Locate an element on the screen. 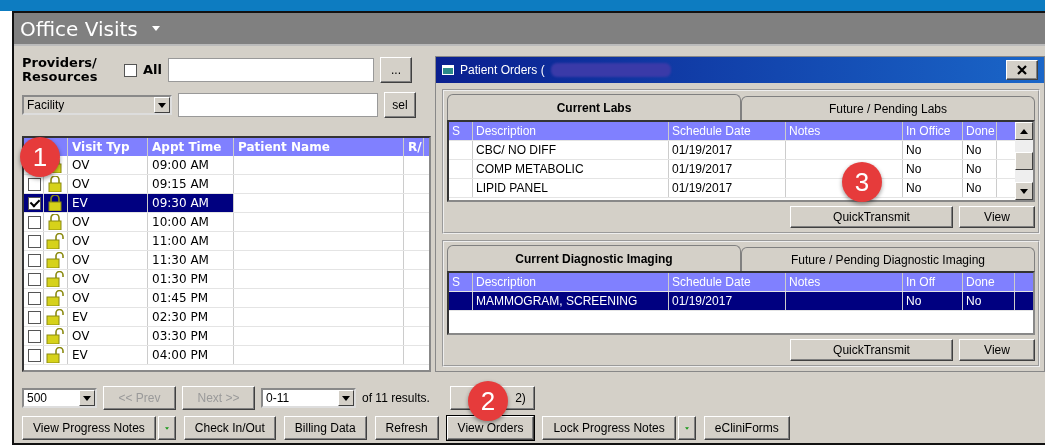  tab: Current Labs is located at coordinates (594, 107).